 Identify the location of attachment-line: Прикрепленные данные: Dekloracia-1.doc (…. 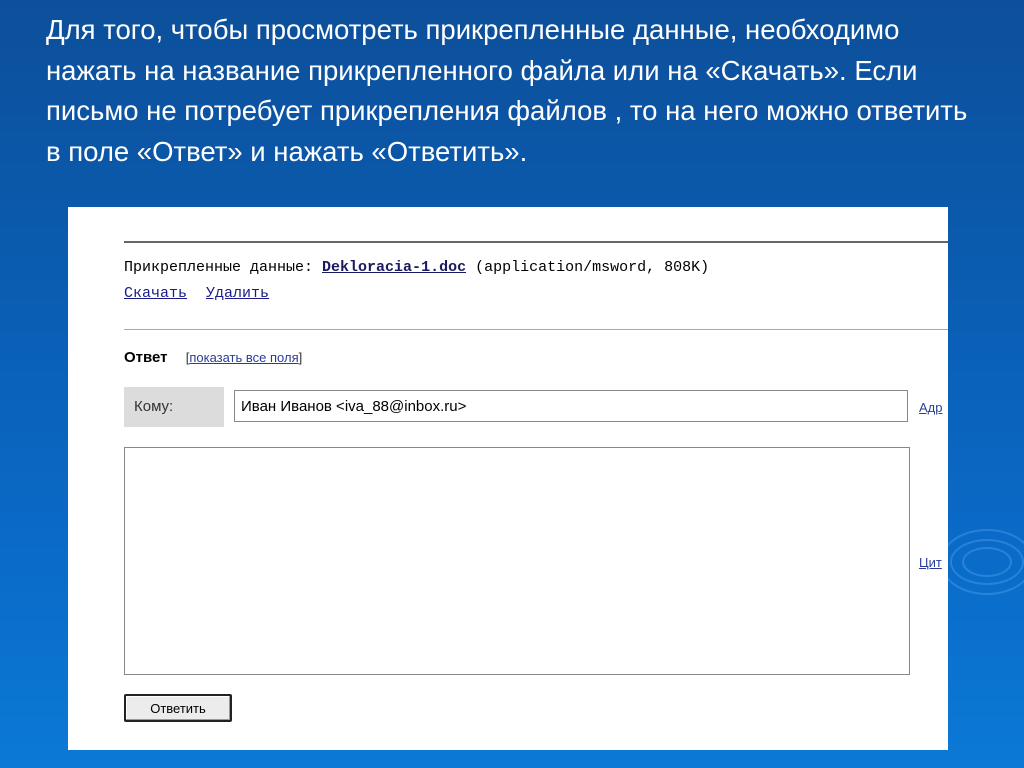
(416, 267).